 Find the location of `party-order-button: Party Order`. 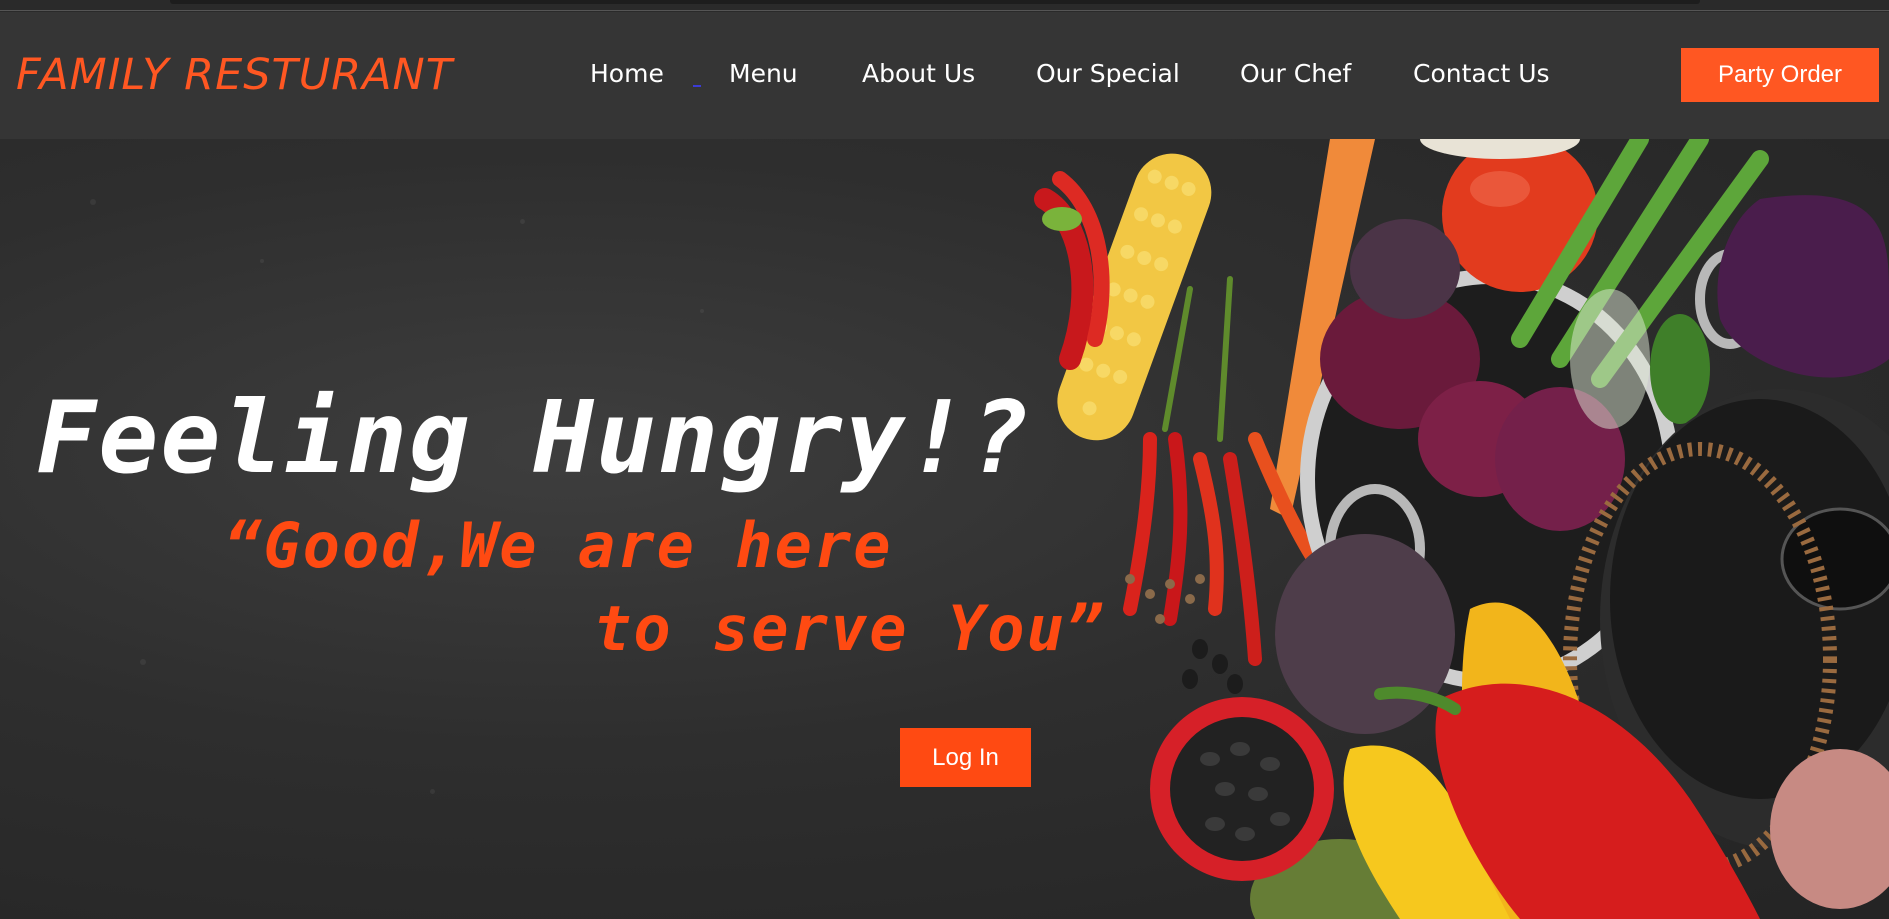

party-order-button: Party Order is located at coordinates (1780, 75).